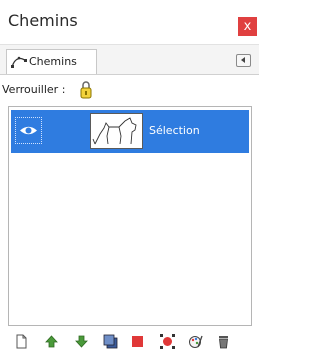 The image size is (320, 354). I want to click on trash-icon, so click(223, 341).